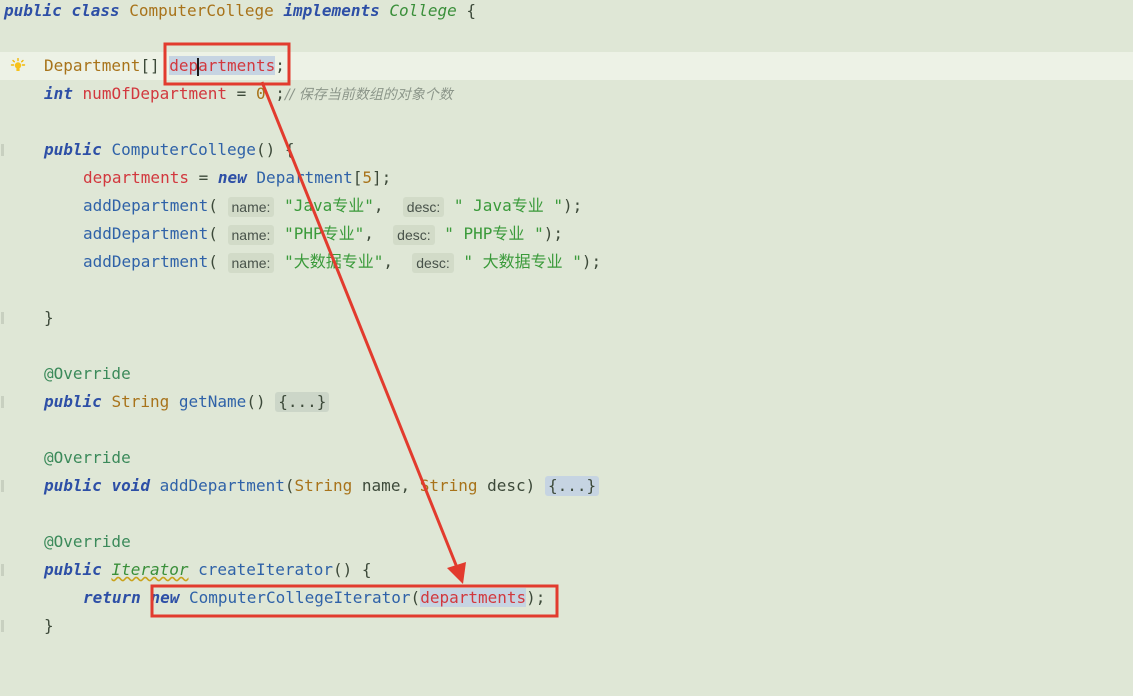 The height and width of the screenshot is (696, 1133). Describe the element at coordinates (566, 66) in the screenshot. I see `code-line-field-departments: Department[] departments;` at that location.